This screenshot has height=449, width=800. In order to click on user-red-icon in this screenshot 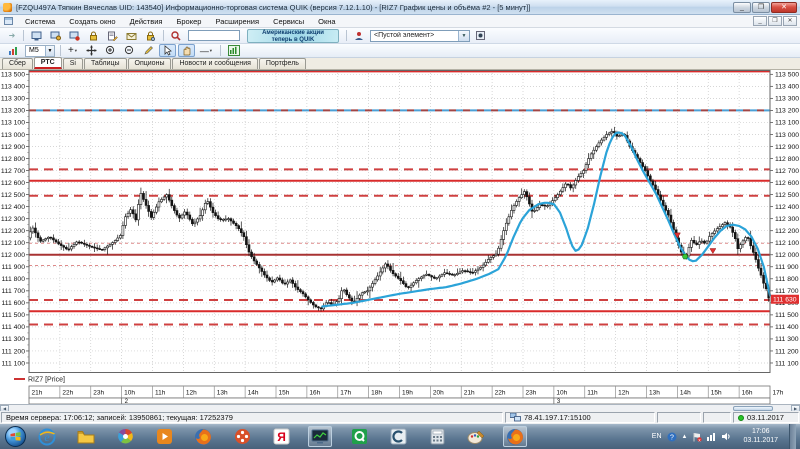, I will do `click(359, 35)`.